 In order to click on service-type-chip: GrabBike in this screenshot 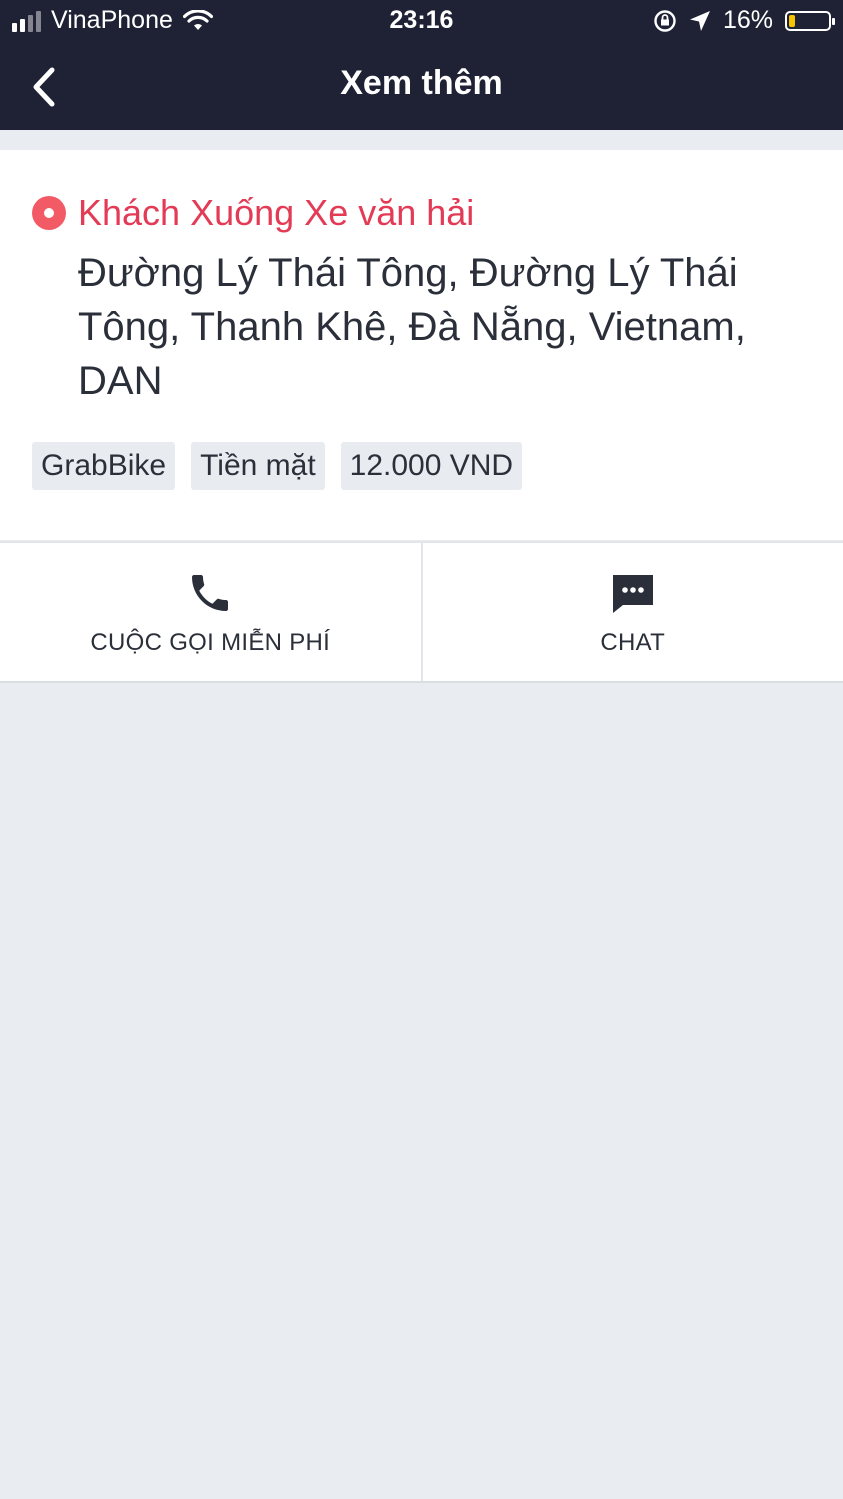, I will do `click(104, 466)`.